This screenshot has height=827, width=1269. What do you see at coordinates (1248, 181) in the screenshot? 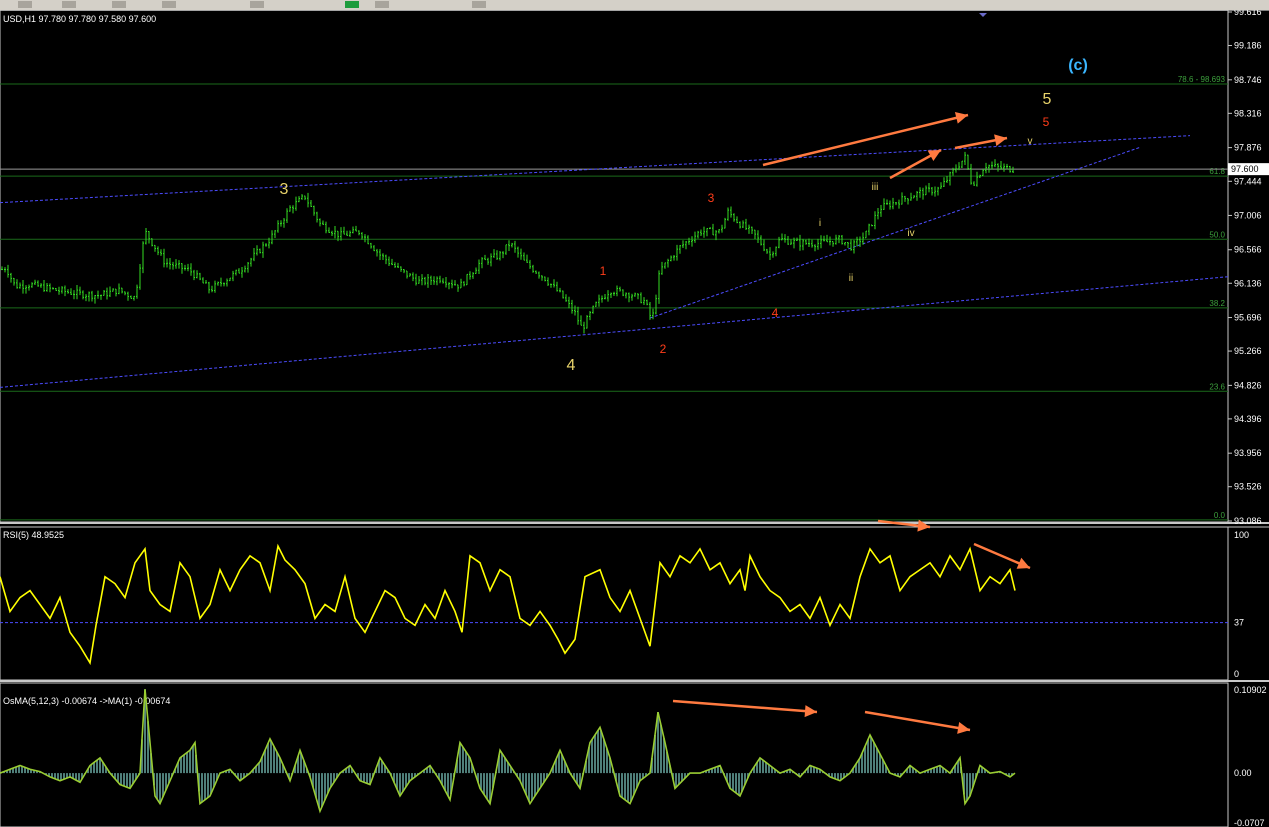
I see `y-tick-label: 97.444` at bounding box center [1248, 181].